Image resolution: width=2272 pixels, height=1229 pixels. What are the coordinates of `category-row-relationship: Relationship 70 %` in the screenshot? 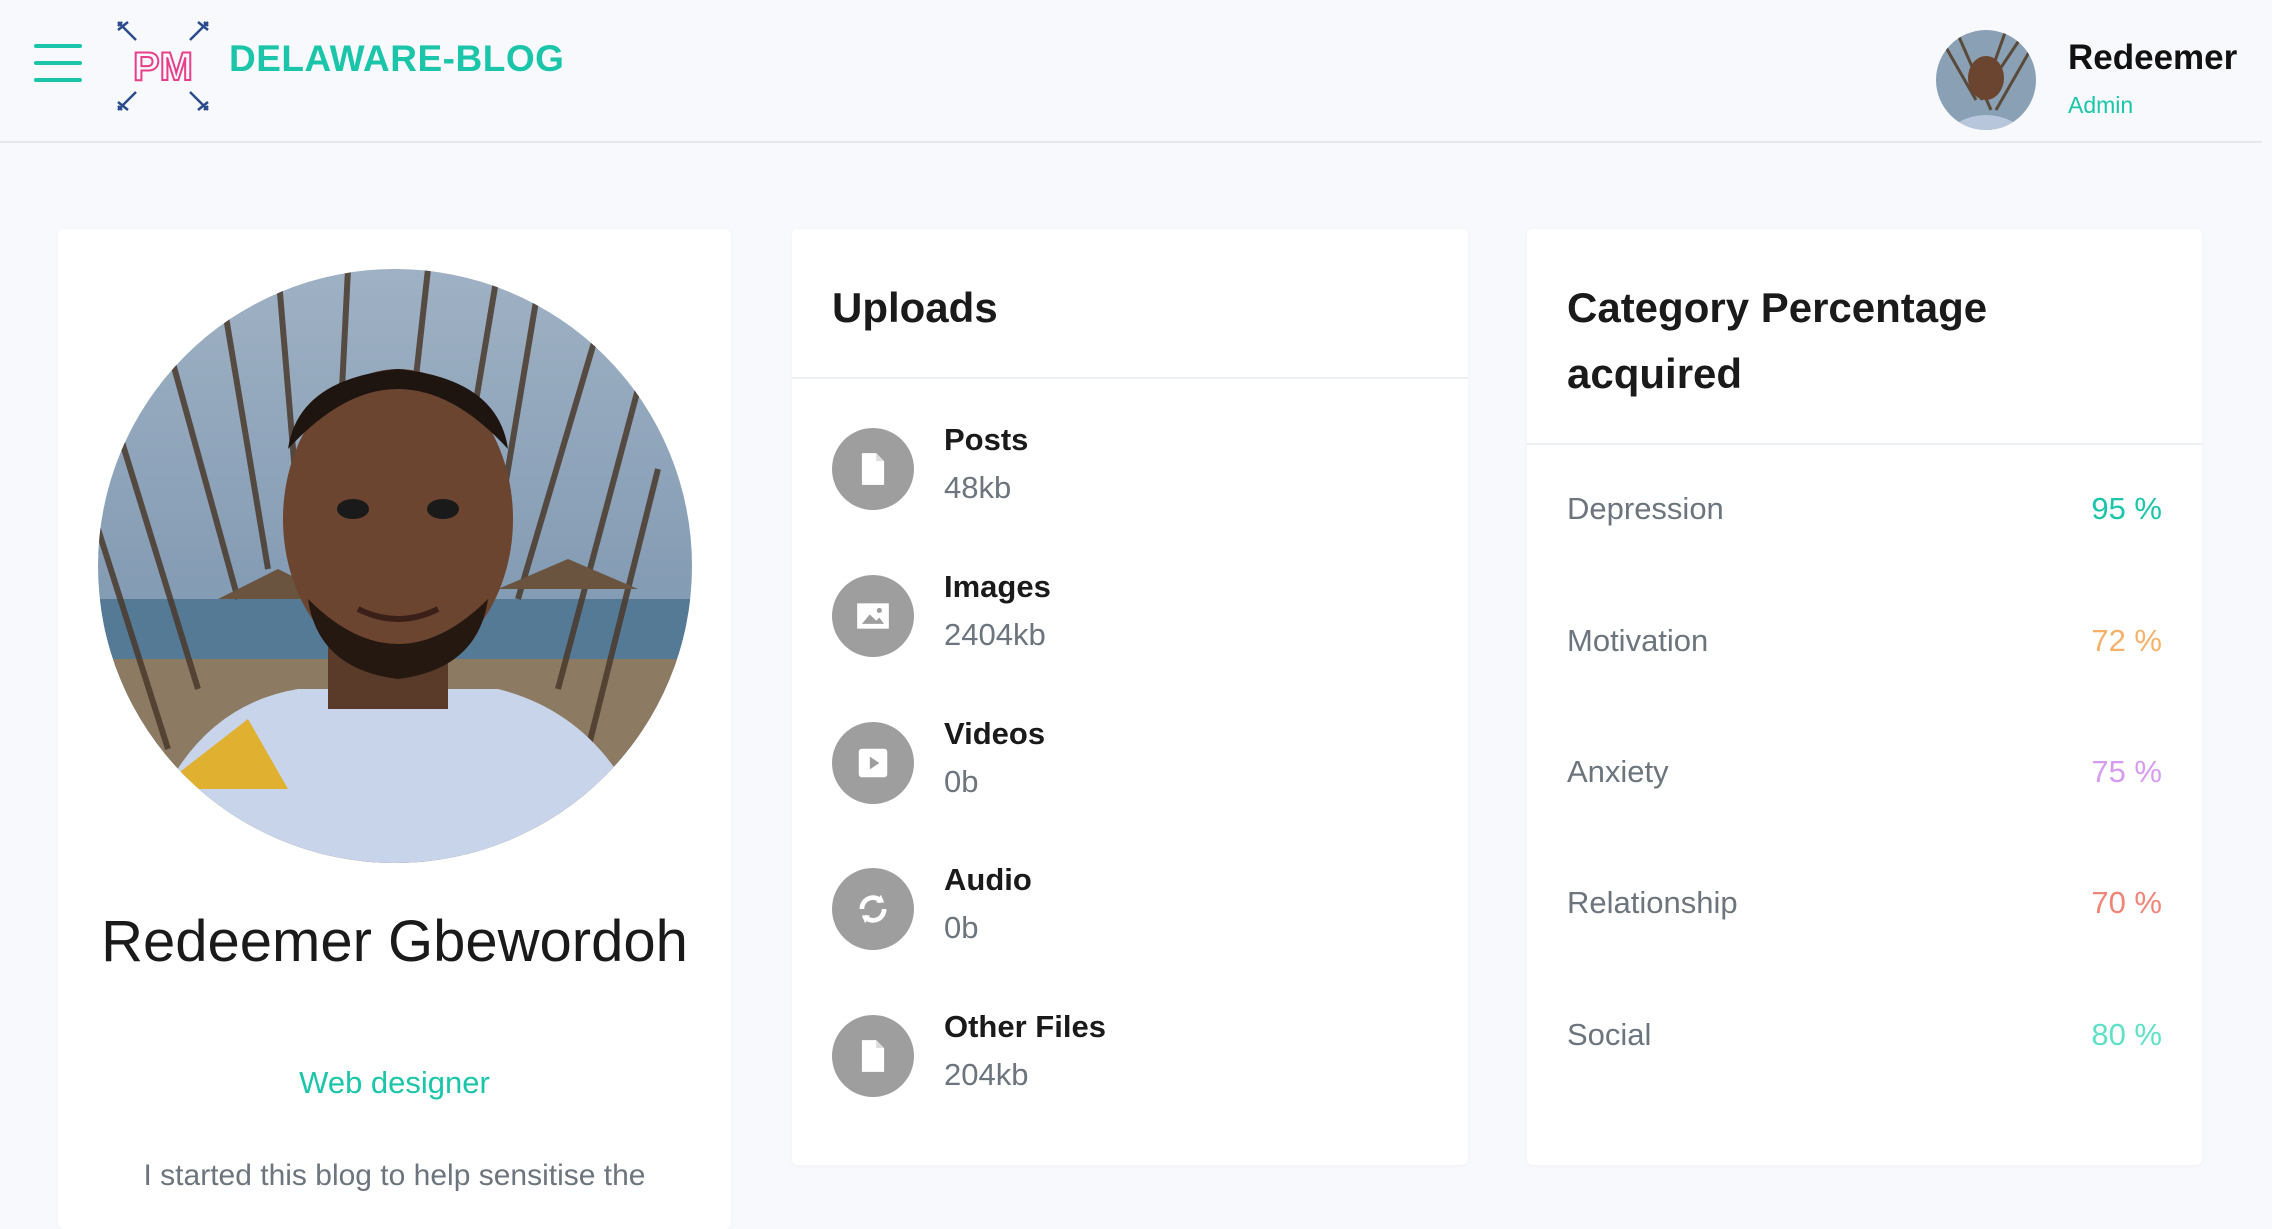 It's located at (1864, 907).